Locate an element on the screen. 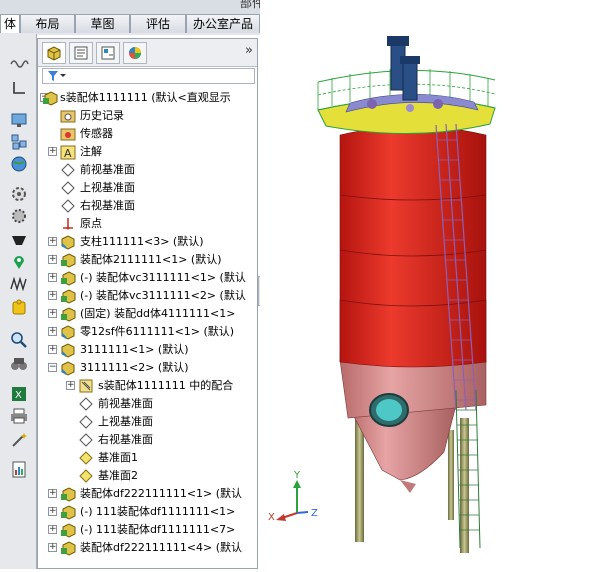  spring-icon is located at coordinates (19, 284).